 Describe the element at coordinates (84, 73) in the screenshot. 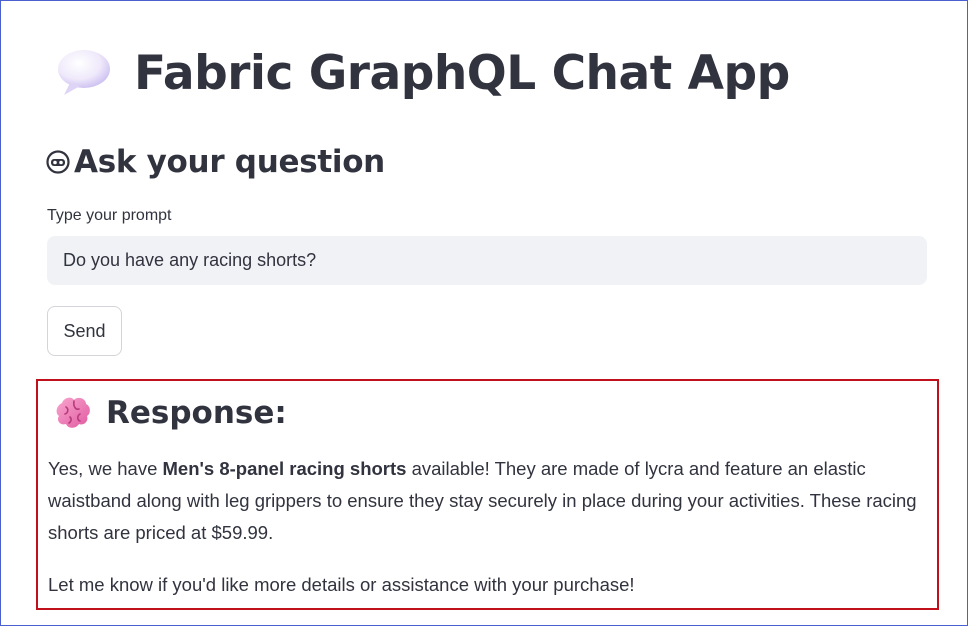

I see `speech-bubble-icon` at that location.